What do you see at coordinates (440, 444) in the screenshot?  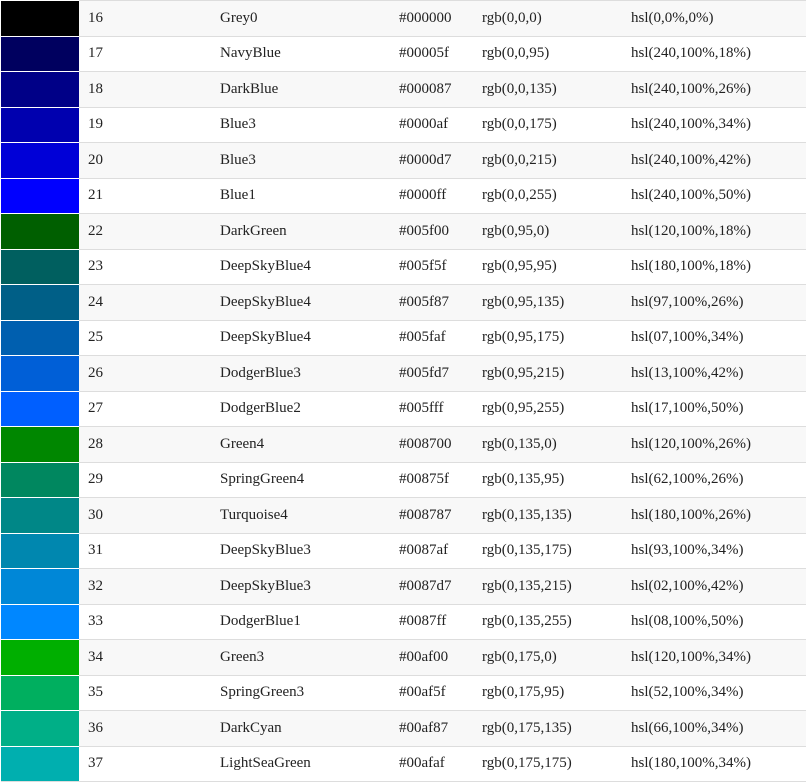 I see `hex-value: #008700` at bounding box center [440, 444].